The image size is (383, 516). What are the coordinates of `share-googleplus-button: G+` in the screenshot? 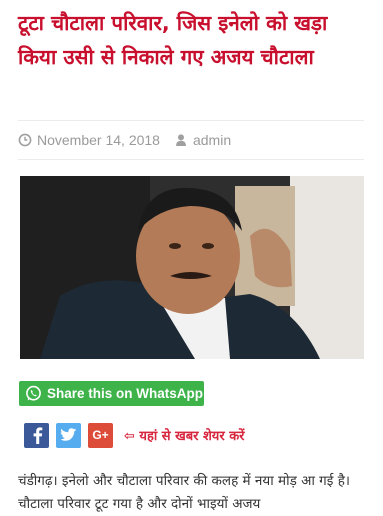 It's located at (100, 435).